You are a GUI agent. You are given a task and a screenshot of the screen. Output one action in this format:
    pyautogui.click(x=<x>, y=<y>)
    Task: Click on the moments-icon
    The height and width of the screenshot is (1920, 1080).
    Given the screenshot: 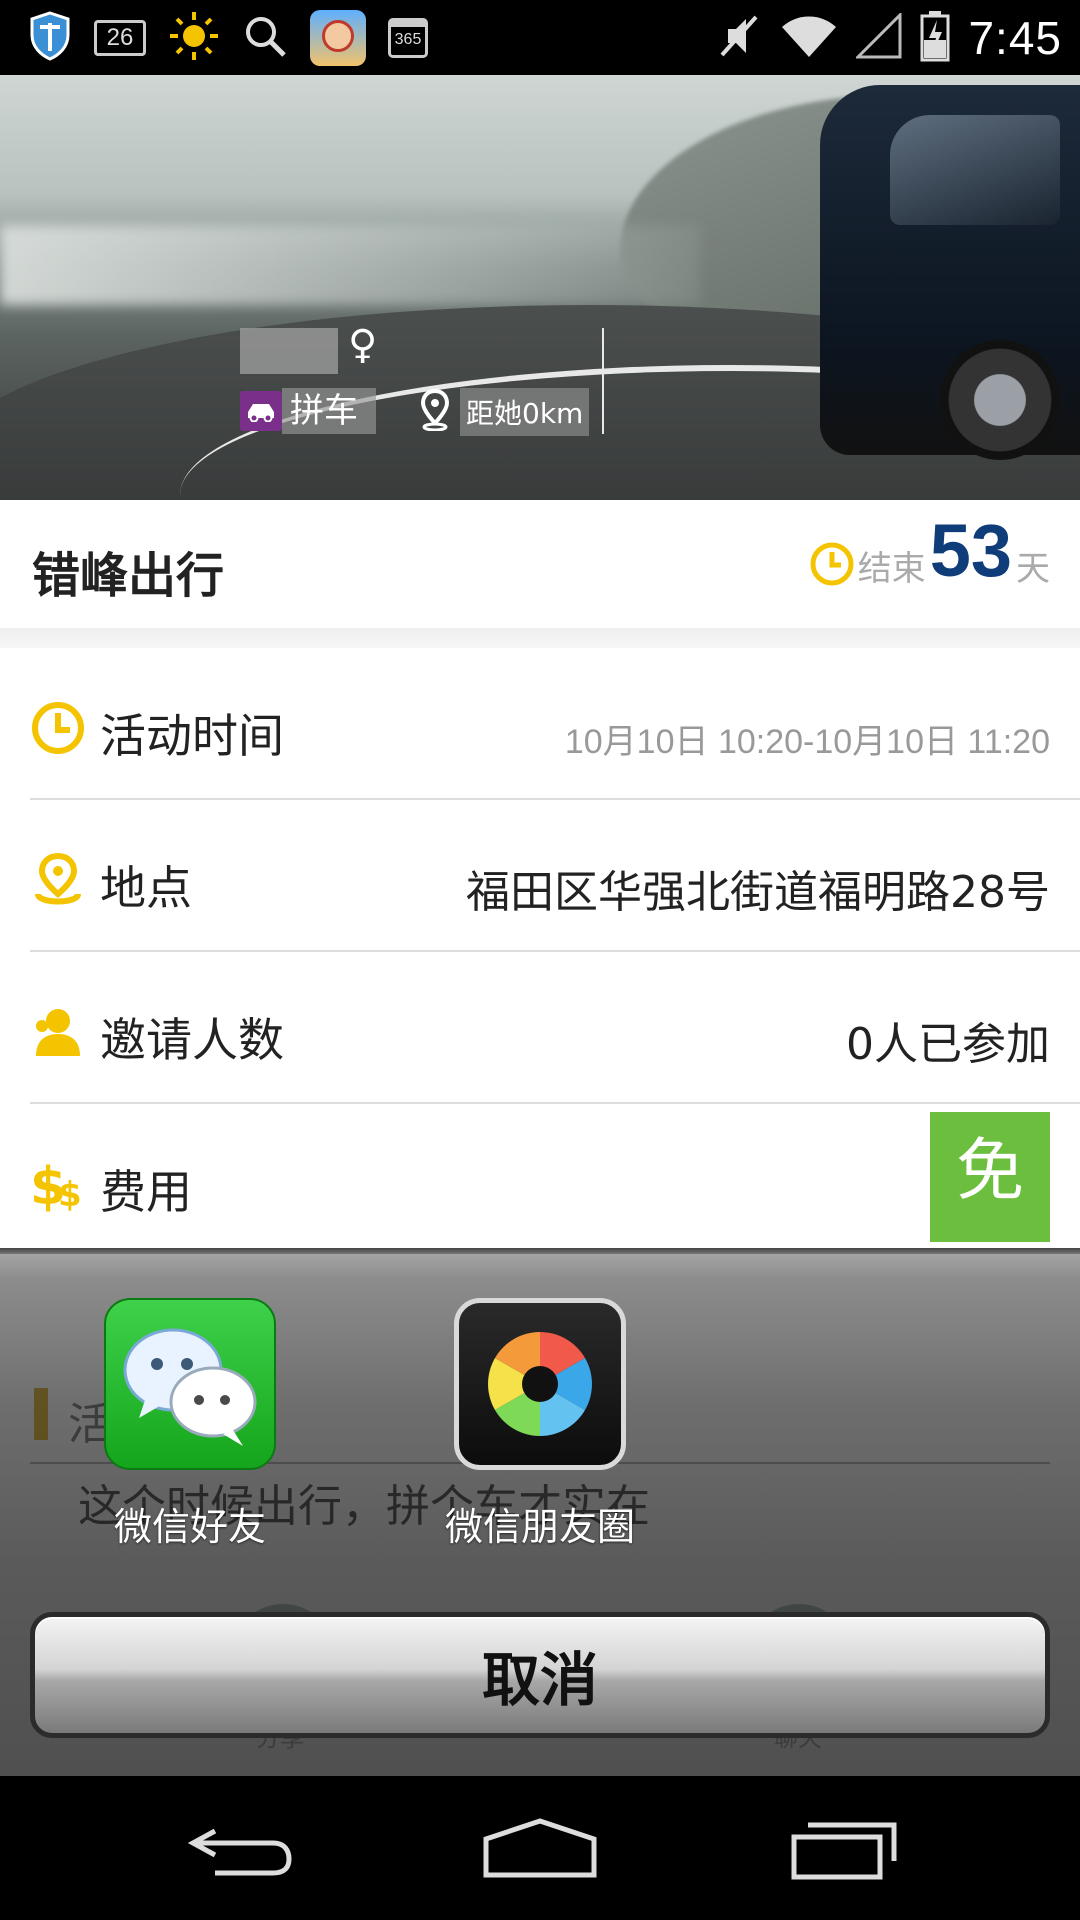 What is the action you would take?
    pyautogui.click(x=540, y=1384)
    